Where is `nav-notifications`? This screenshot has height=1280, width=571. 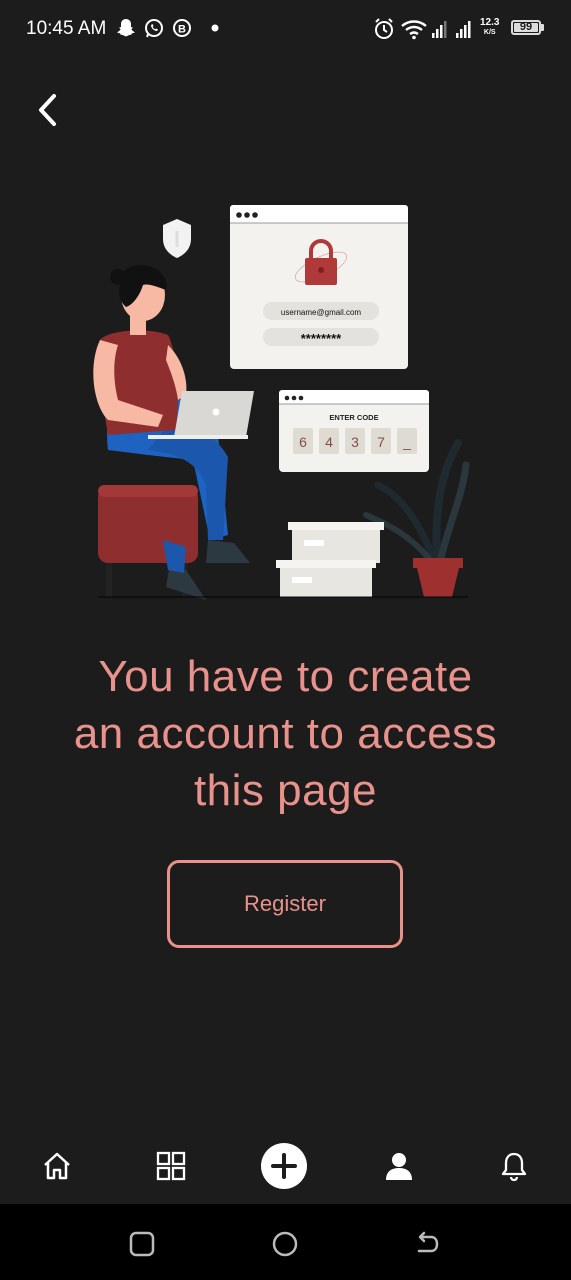
nav-notifications is located at coordinates (514, 1166).